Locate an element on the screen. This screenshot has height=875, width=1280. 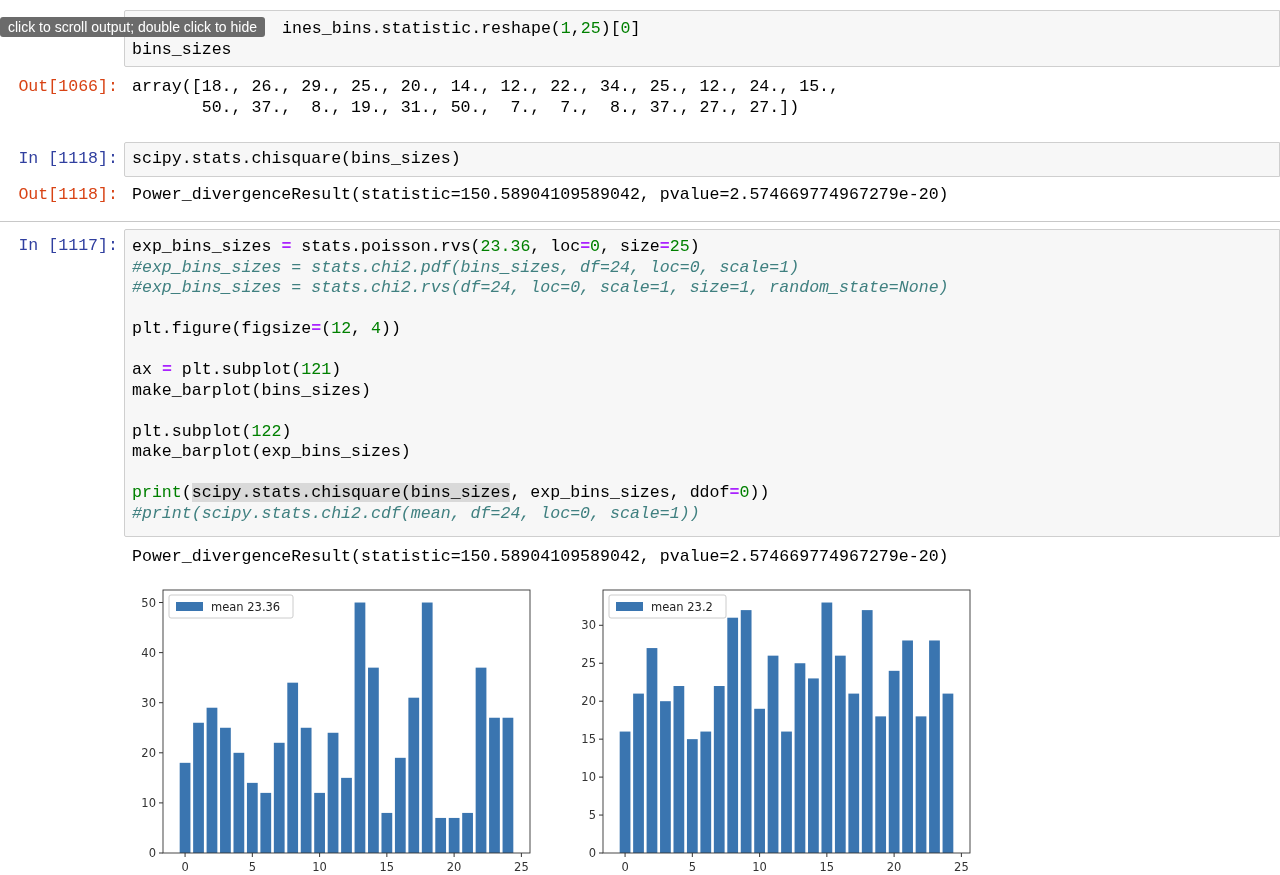
legend-label: mean 23.2 is located at coordinates (682, 606).